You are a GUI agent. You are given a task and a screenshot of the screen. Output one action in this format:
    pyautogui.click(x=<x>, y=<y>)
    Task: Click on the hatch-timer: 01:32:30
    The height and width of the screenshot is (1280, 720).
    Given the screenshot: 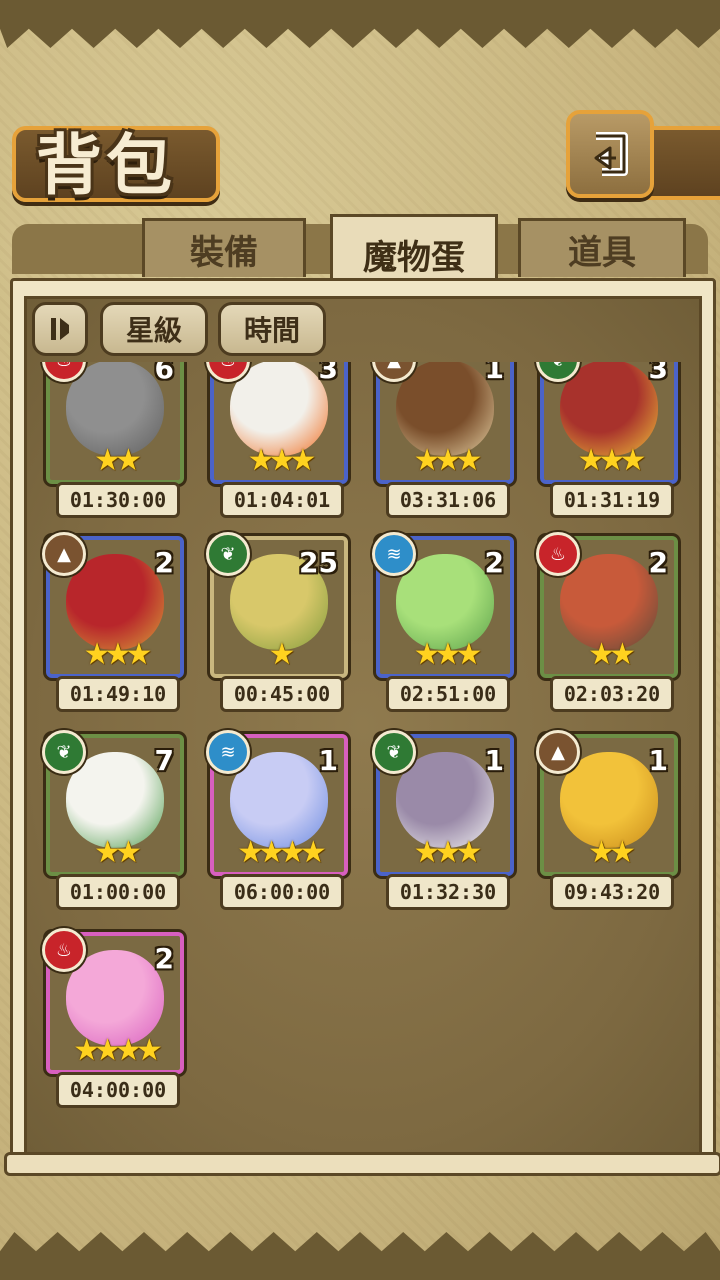 What is the action you would take?
    pyautogui.click(x=448, y=892)
    